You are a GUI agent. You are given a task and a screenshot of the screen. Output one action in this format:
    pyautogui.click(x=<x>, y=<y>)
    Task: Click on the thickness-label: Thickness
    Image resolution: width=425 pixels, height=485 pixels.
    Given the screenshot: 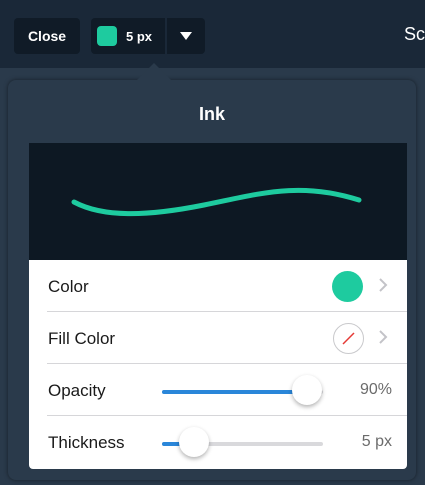 What is the action you would take?
    pyautogui.click(x=86, y=442)
    